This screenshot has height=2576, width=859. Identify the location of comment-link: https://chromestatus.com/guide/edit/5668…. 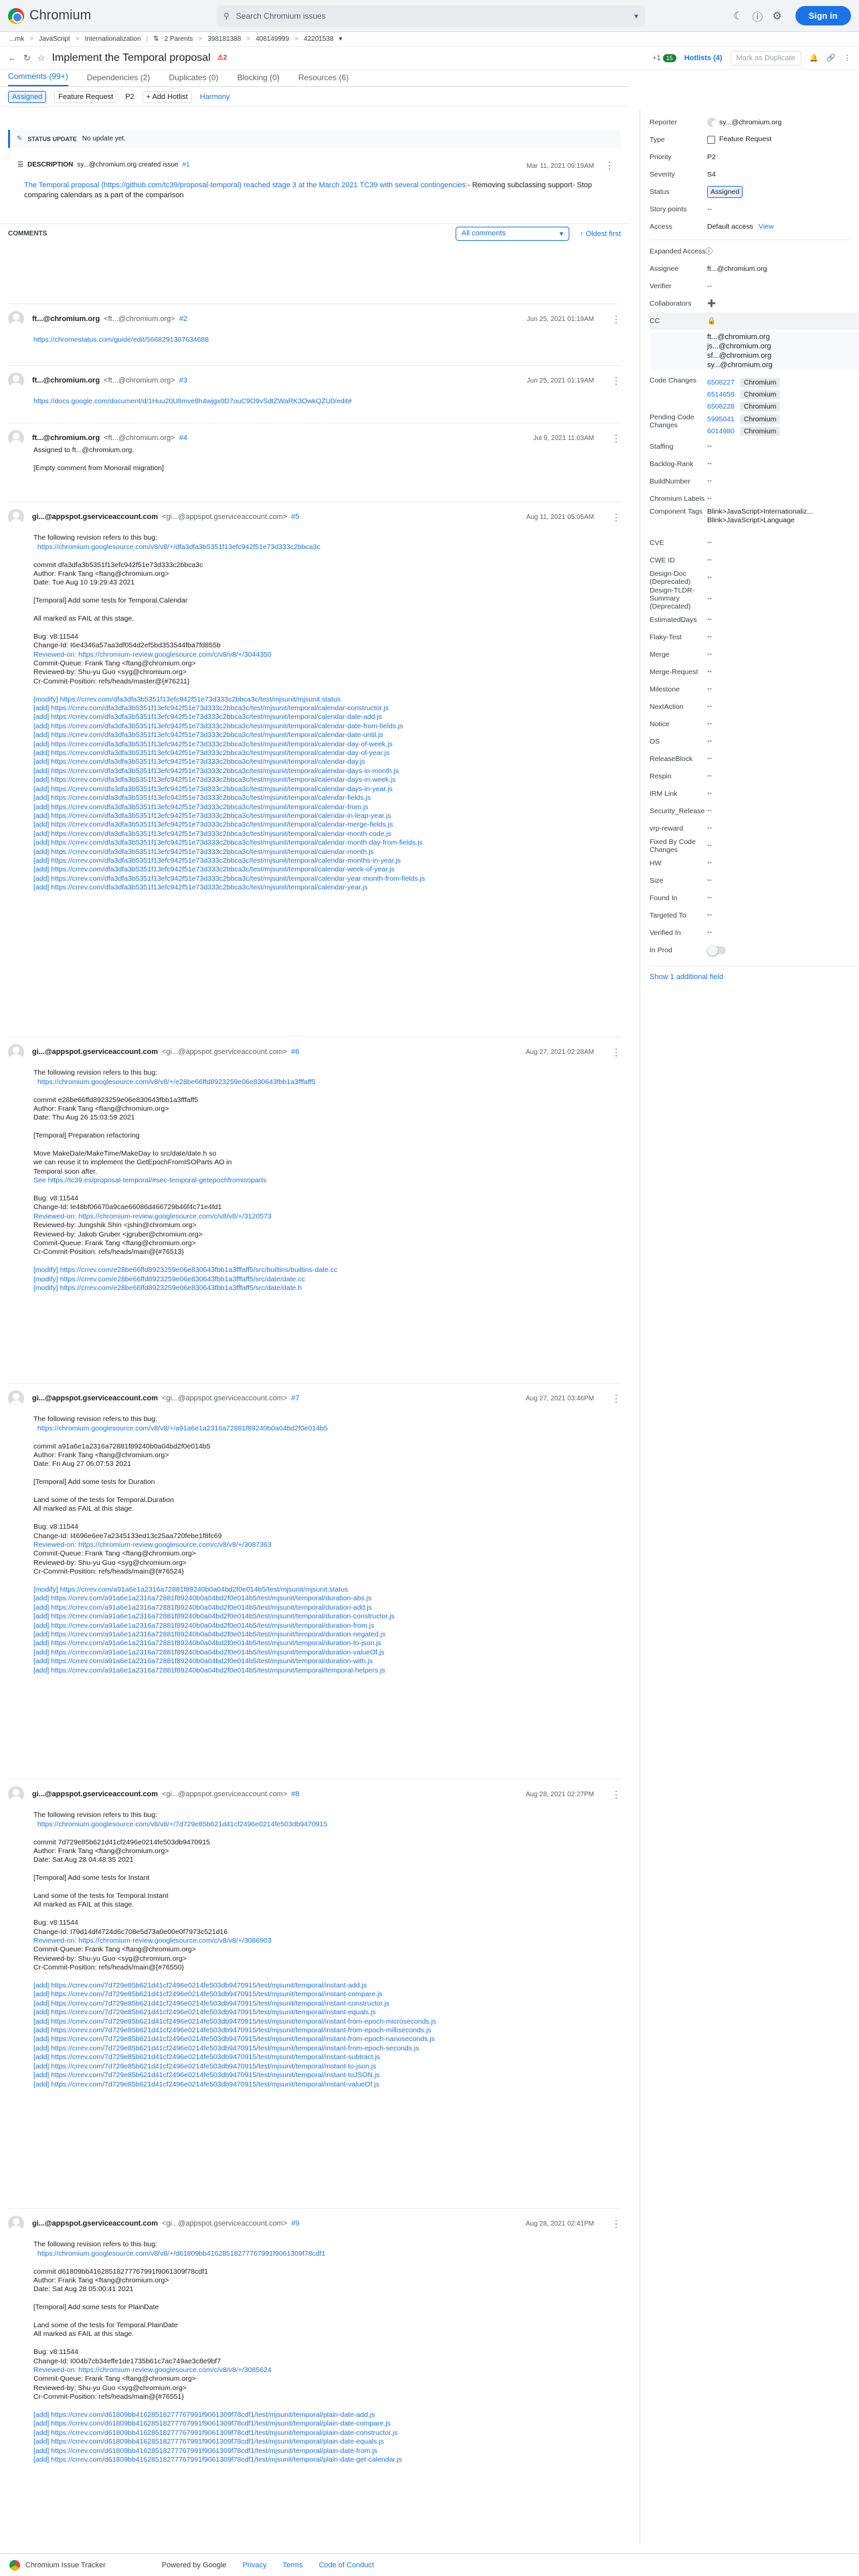
(327, 340).